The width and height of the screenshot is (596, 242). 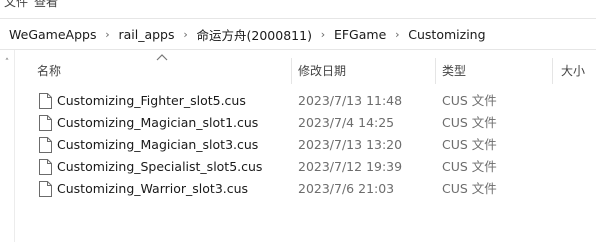 I want to click on menu-bar: 文件 查看, so click(x=298, y=5).